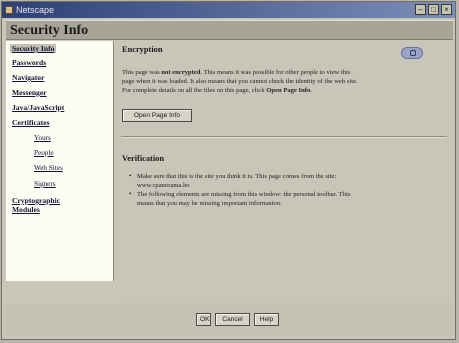 The height and width of the screenshot is (343, 459). I want to click on sidebar-item-messenger: Messenger, so click(29, 92).